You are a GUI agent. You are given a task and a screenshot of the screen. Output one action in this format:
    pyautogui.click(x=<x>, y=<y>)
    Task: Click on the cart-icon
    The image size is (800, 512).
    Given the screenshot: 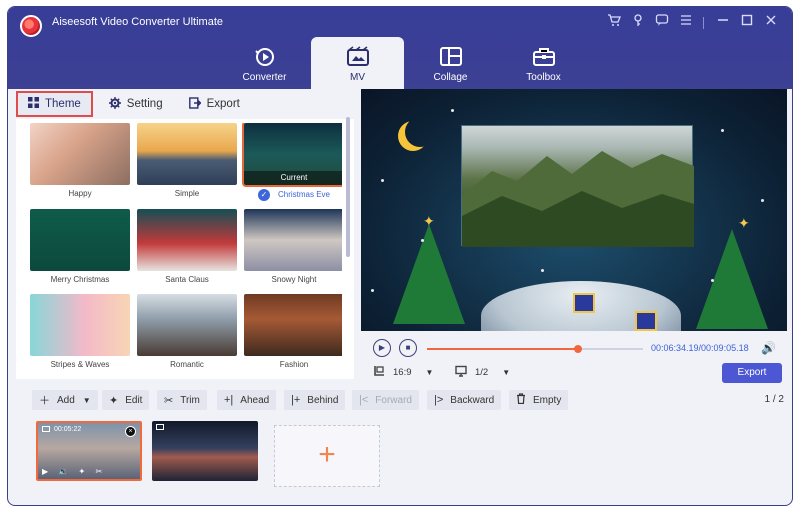 What is the action you would take?
    pyautogui.click(x=614, y=23)
    